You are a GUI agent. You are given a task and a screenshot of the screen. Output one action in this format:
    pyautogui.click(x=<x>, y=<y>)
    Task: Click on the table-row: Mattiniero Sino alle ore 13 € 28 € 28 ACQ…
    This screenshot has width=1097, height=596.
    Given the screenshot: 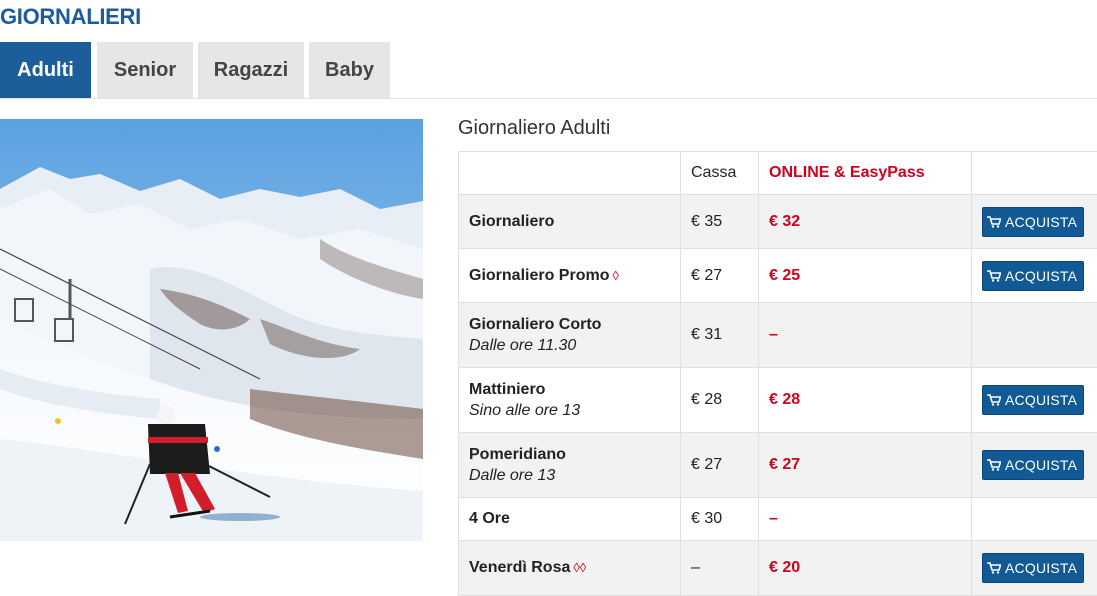 What is the action you would take?
    pyautogui.click(x=778, y=400)
    